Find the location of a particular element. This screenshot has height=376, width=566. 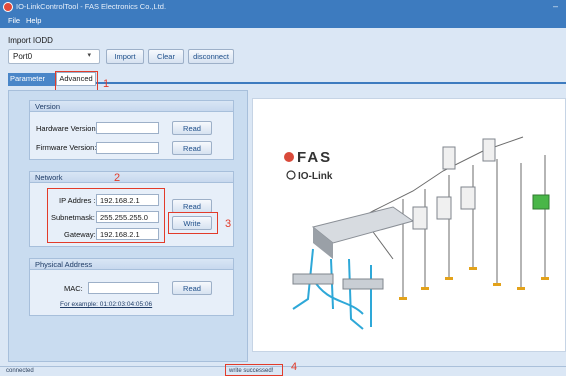

status-bar is located at coordinates (283, 371).